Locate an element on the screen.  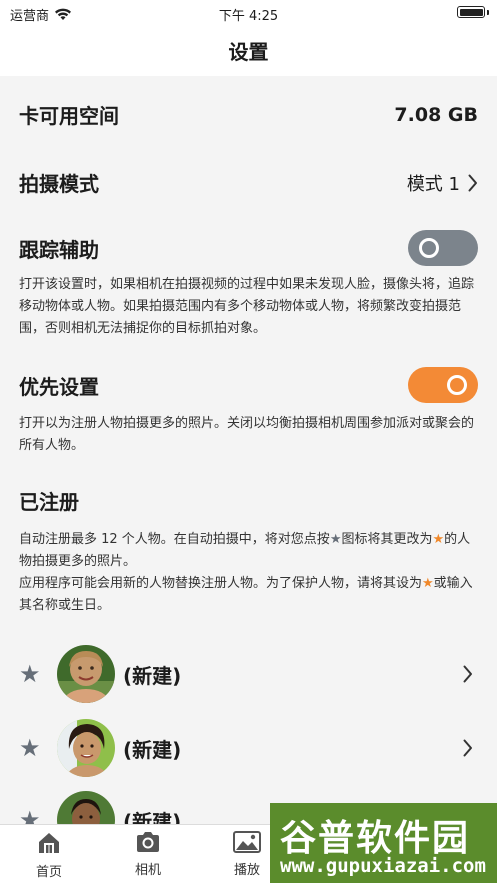
registered-desc-1a: 自动注册最多 12 个人物。在自动拍摄中，将对您点按 is located at coordinates (174, 539).